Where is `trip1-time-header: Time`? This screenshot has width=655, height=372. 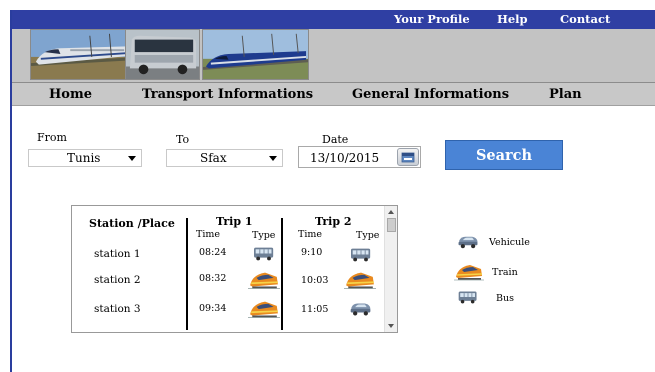
trip1-time-header: Time is located at coordinates (208, 234).